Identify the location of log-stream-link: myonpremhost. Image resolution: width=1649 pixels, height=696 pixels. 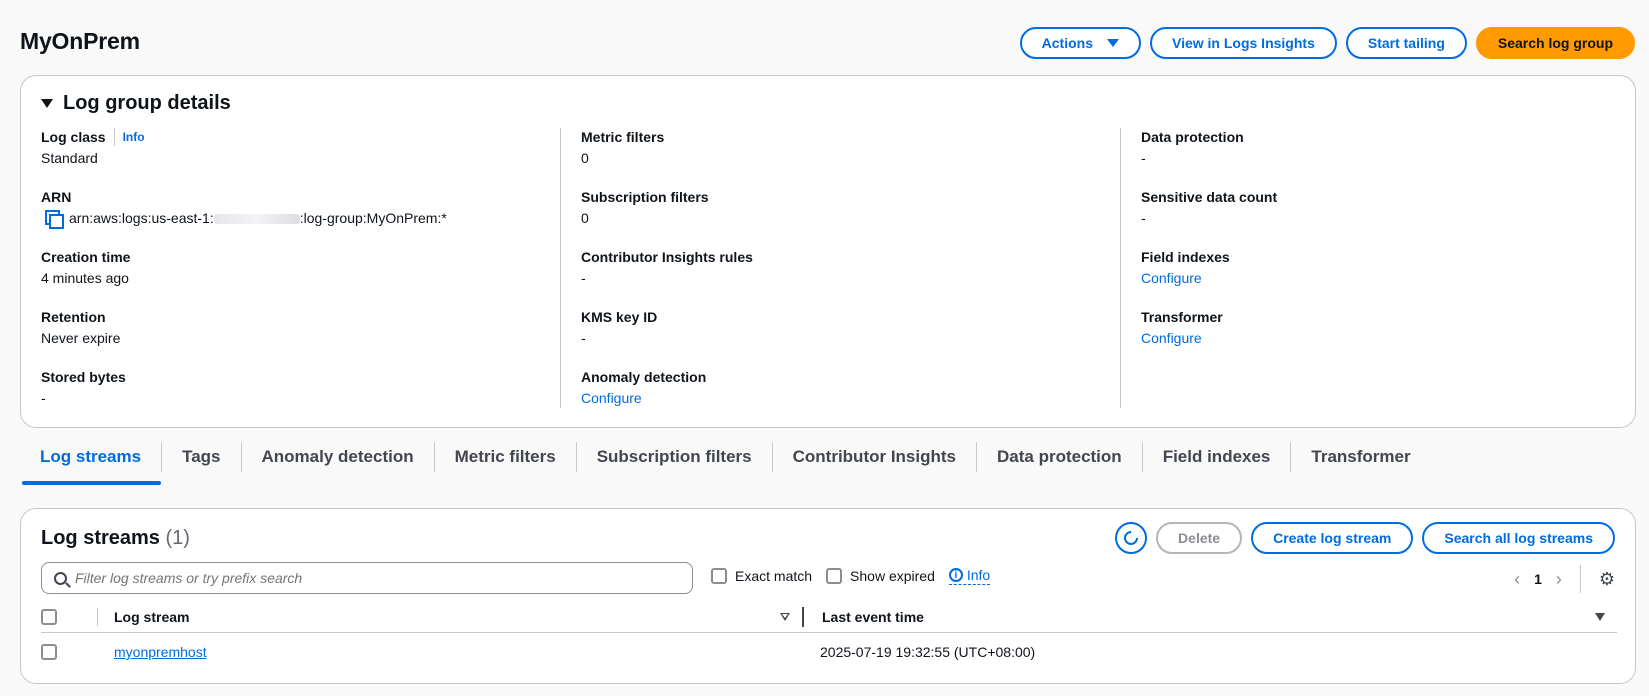
(160, 652).